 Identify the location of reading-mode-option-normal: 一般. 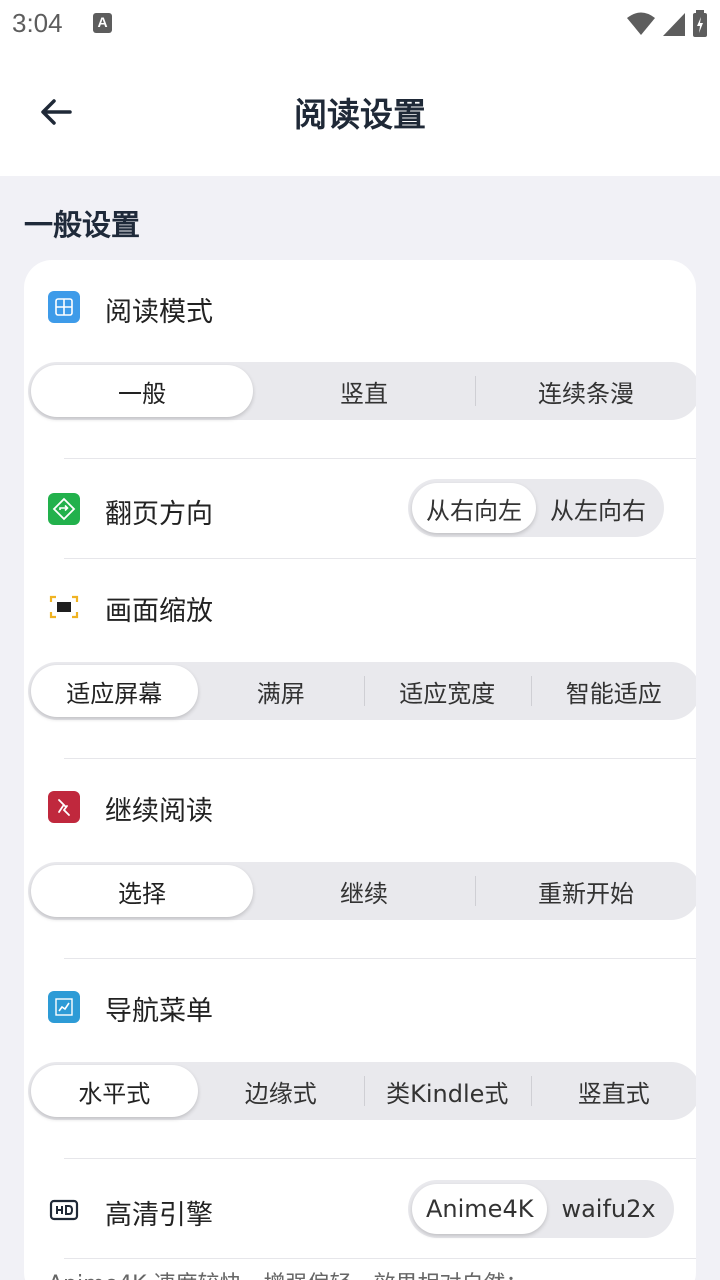
(142, 391).